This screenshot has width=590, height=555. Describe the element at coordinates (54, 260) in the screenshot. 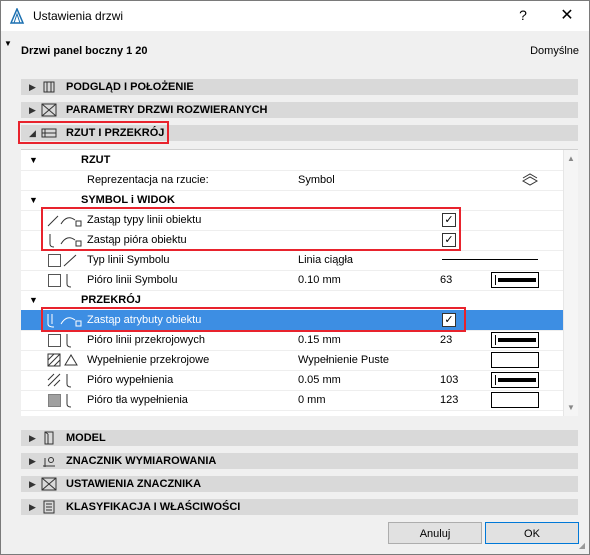

I see `symbol-line-type-checkbox` at that location.